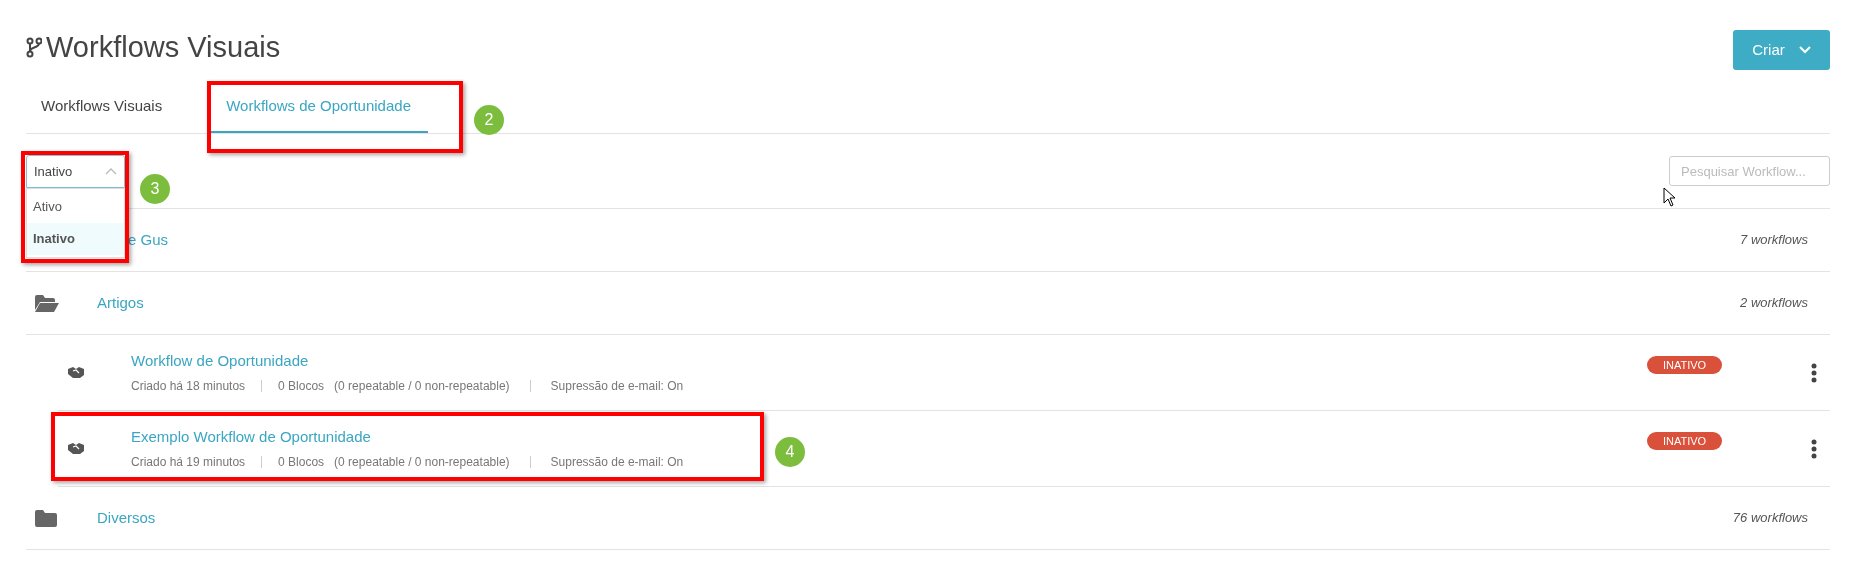  Describe the element at coordinates (251, 437) in the screenshot. I see `workflow-link: Exemplo Workflow de Oportunidade` at that location.